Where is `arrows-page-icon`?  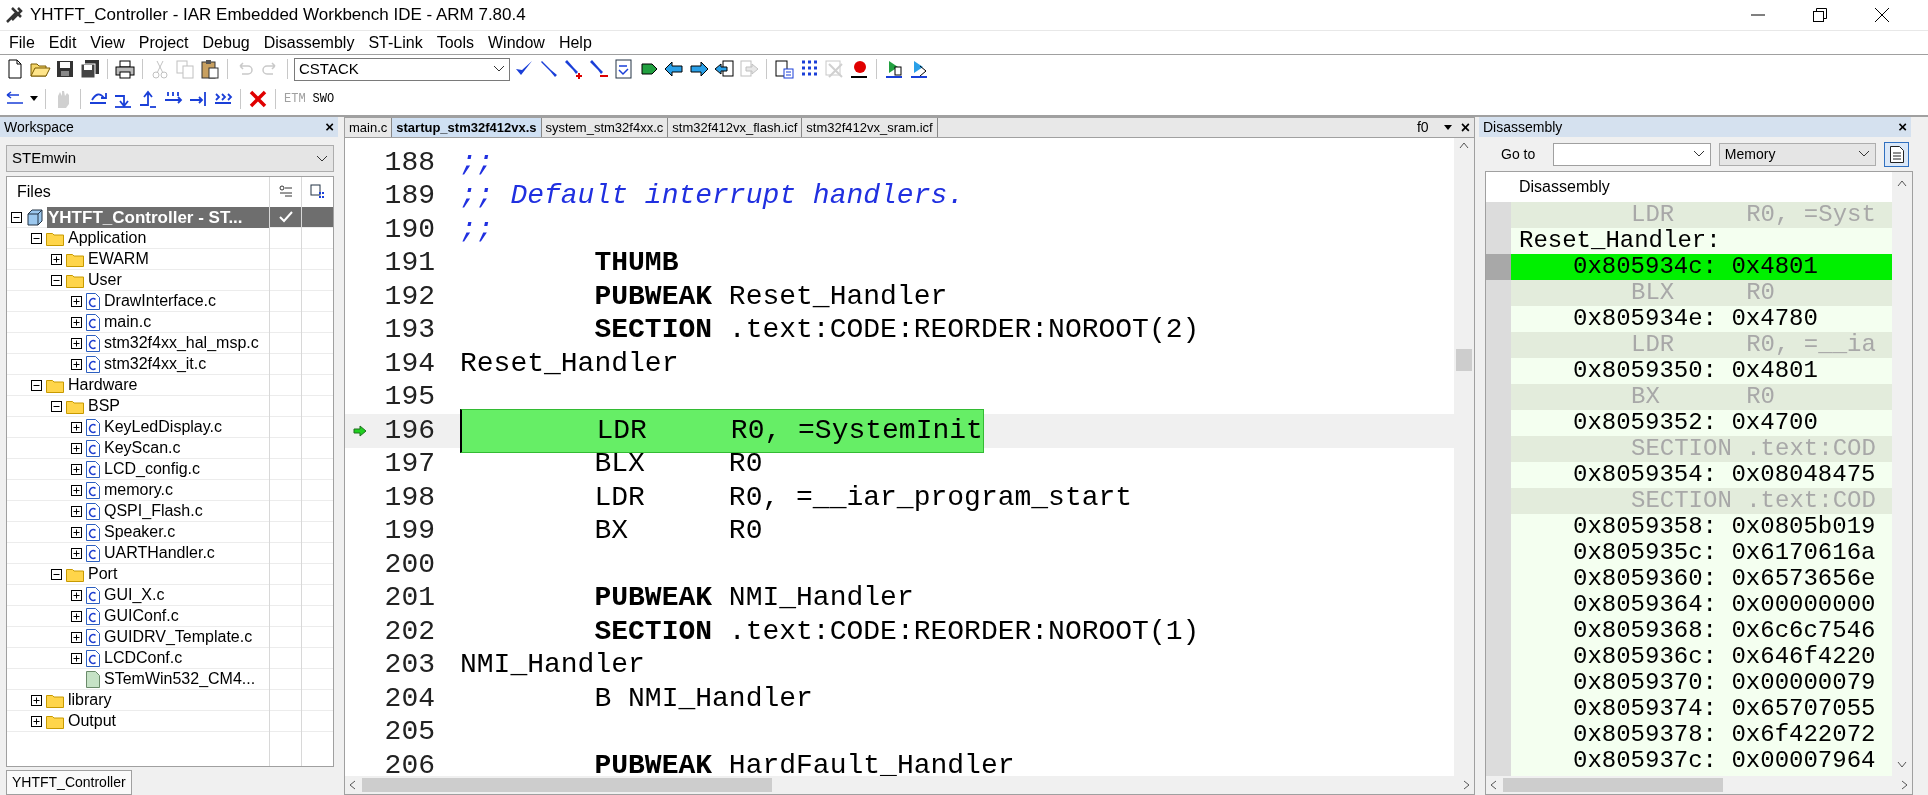
arrows-page-icon is located at coordinates (724, 69).